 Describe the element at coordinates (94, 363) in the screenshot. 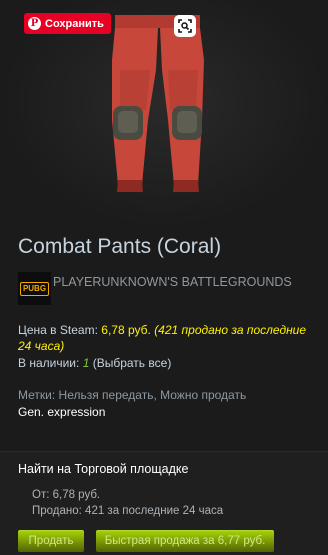

I see `stock-info: В наличии: 1 (Выбрать все)` at that location.